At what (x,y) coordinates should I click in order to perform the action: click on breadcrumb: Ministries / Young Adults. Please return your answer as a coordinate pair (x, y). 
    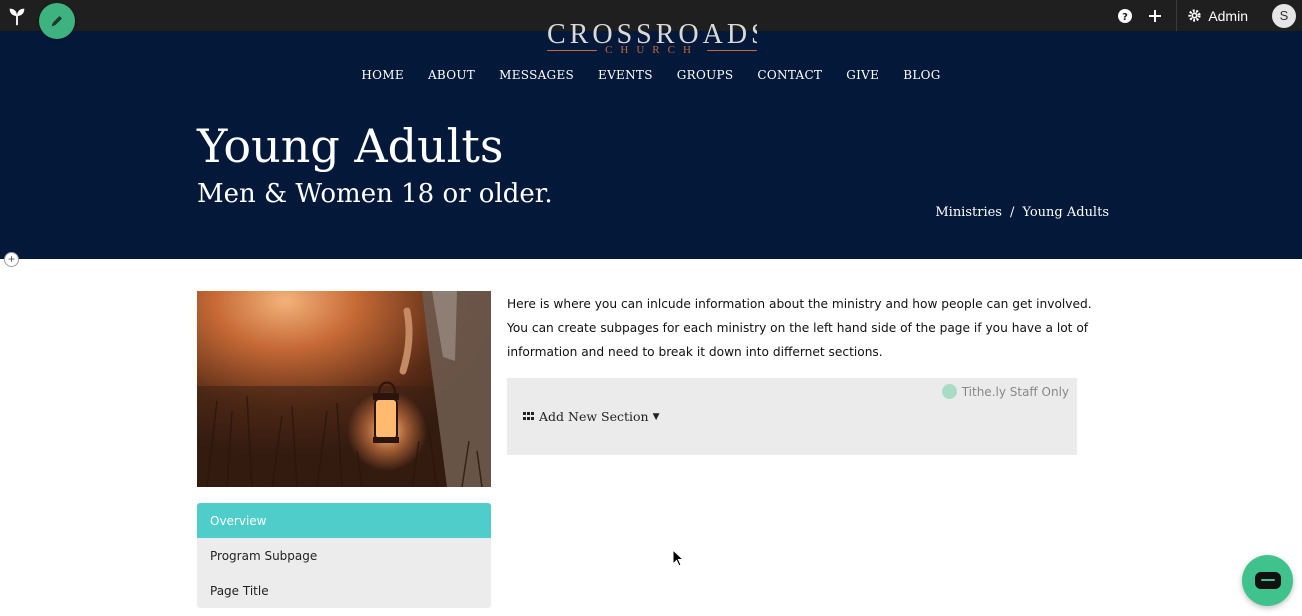
    Looking at the image, I should click on (1022, 212).